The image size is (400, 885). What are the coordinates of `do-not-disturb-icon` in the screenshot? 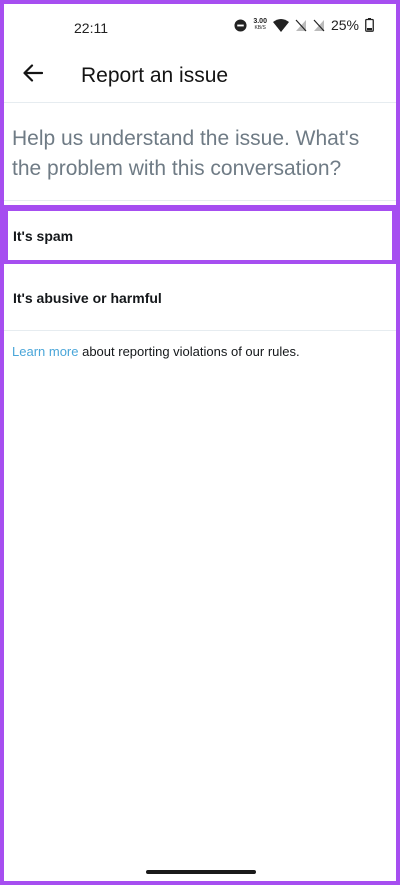 It's located at (240, 25).